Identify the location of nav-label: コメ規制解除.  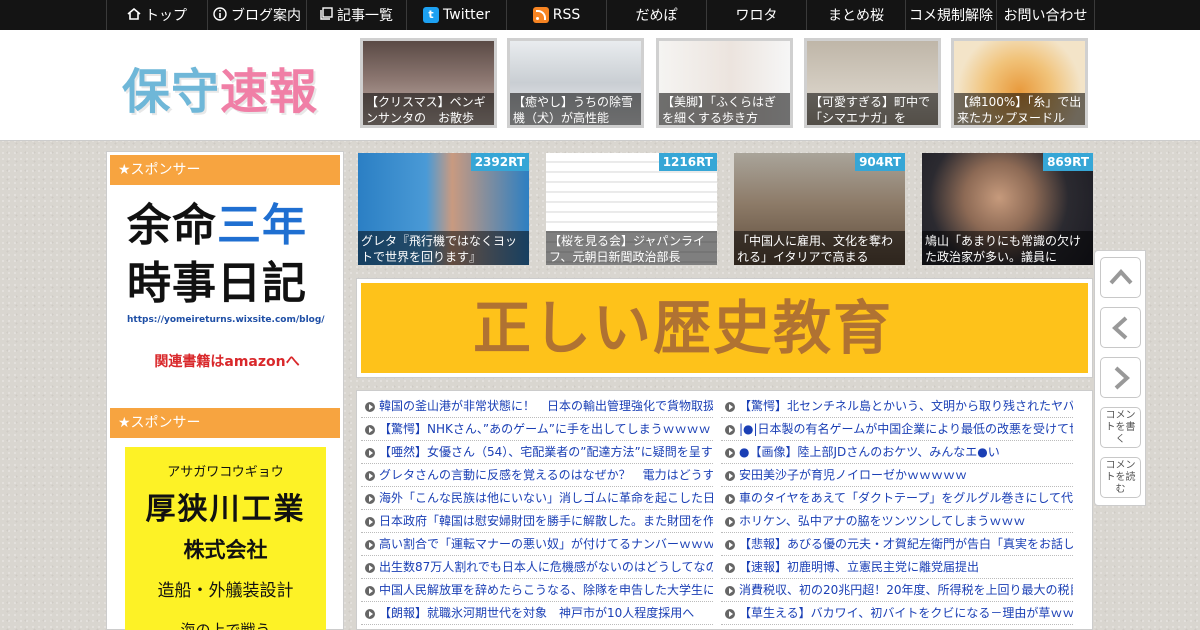
(951, 16).